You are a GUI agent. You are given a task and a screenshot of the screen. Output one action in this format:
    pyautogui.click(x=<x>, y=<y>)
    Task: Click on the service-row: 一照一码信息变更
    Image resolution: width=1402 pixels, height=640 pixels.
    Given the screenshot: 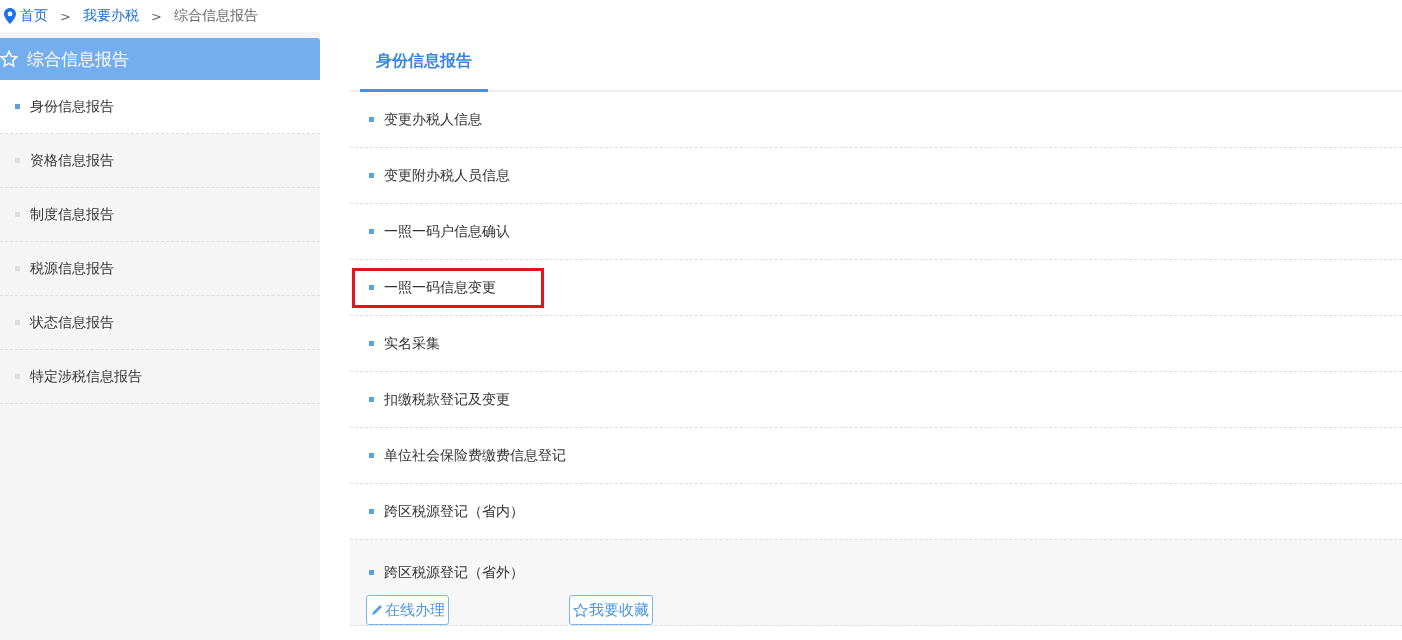 What is the action you would take?
    pyautogui.click(x=876, y=288)
    